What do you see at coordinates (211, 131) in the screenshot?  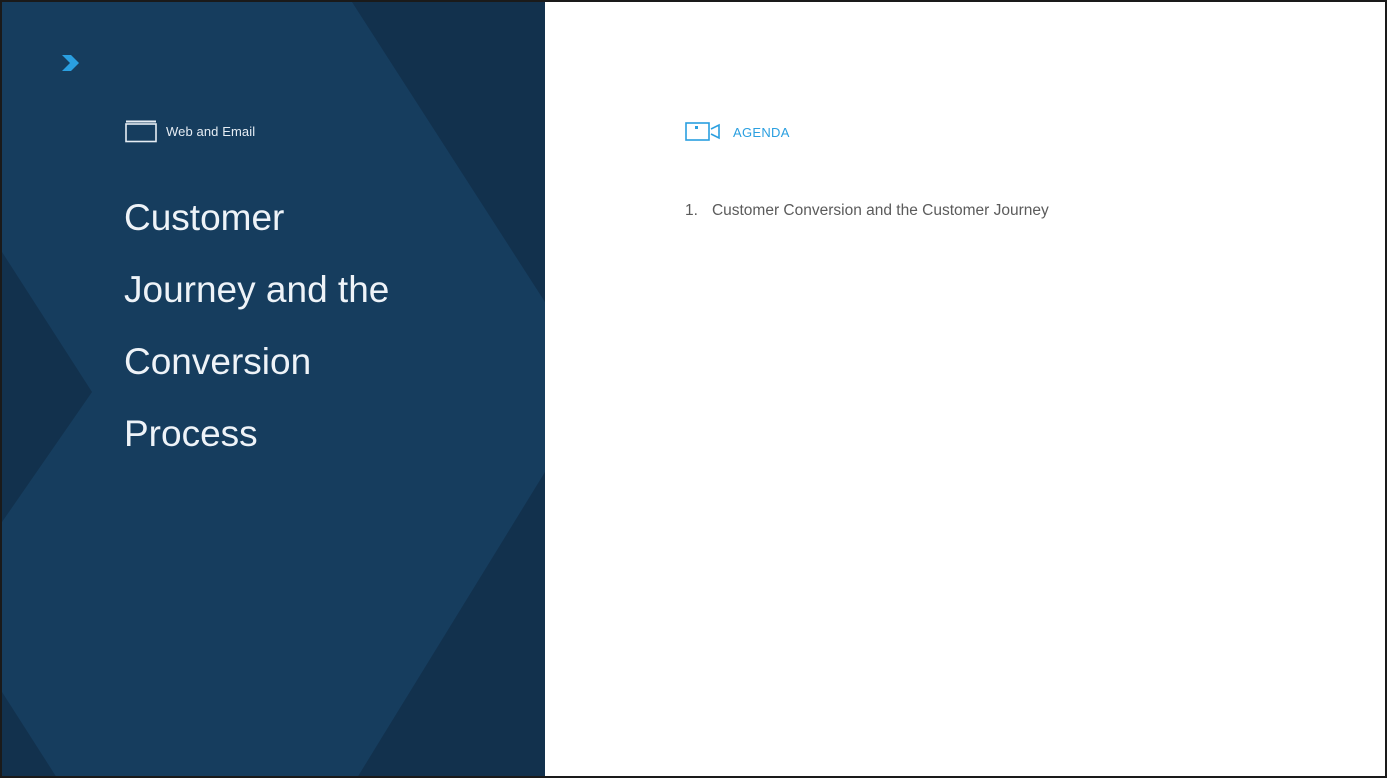 I see `section-tag-label: Web and Email` at bounding box center [211, 131].